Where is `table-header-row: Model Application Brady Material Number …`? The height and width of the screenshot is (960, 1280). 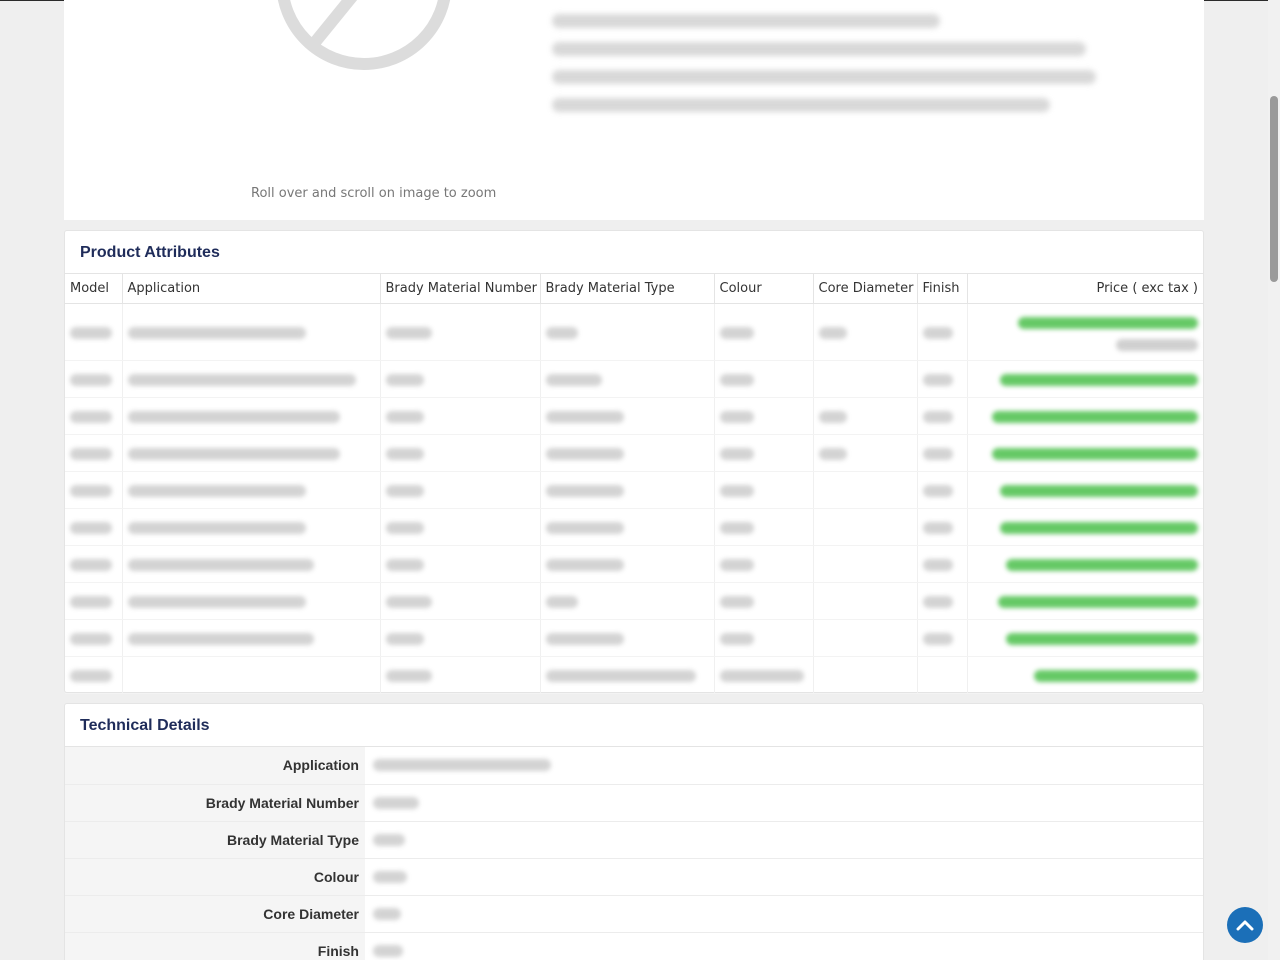 table-header-row: Model Application Brady Material Number … is located at coordinates (634, 289).